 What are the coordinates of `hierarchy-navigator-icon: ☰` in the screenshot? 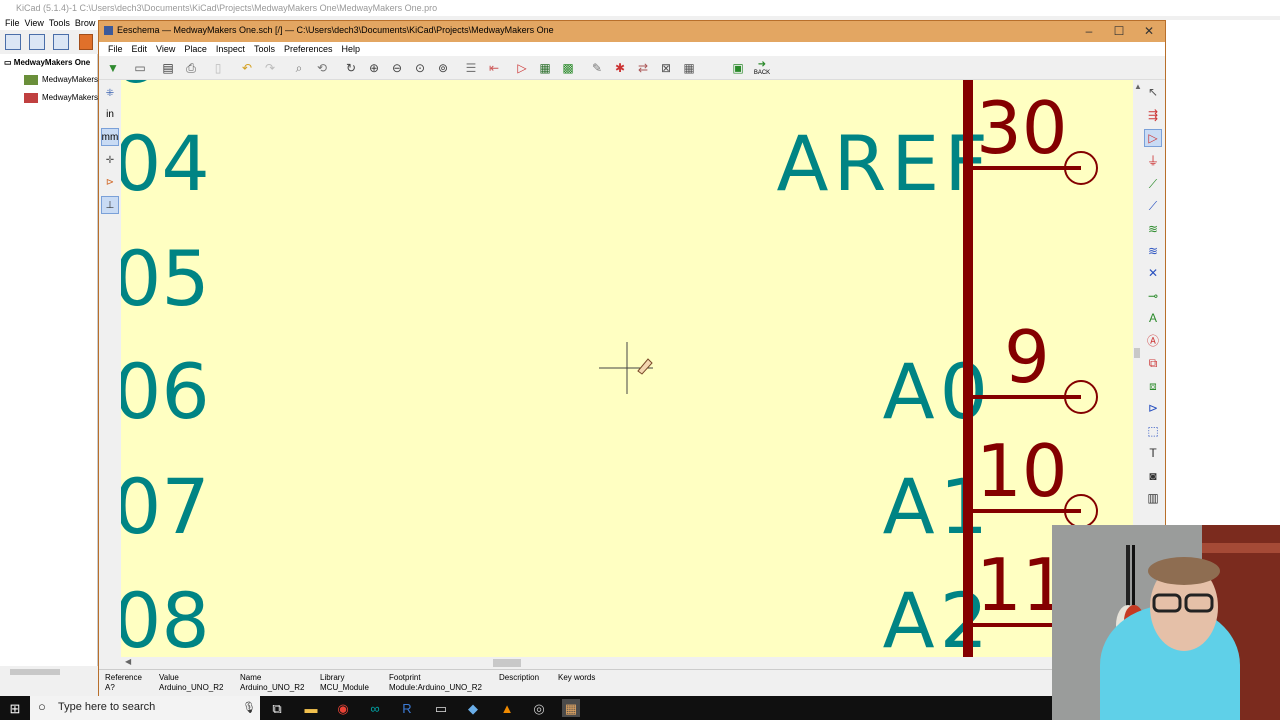 It's located at (471, 68).